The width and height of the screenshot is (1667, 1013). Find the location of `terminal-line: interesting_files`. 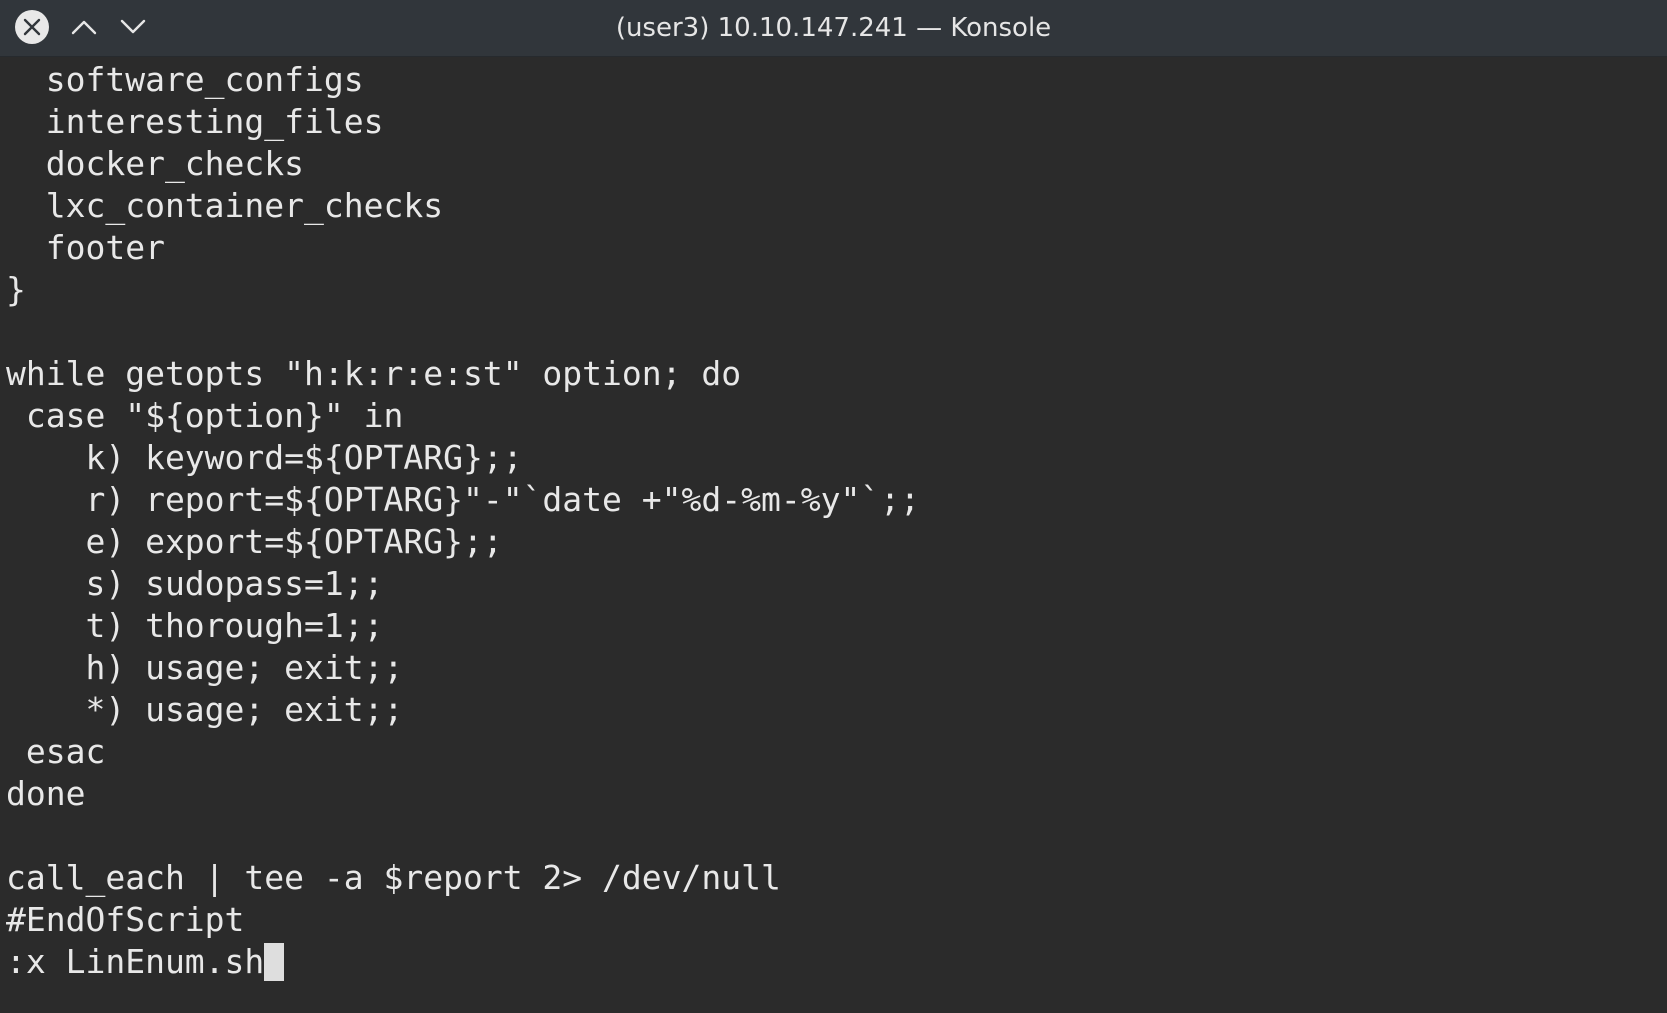

terminal-line: interesting_files is located at coordinates (195, 121).